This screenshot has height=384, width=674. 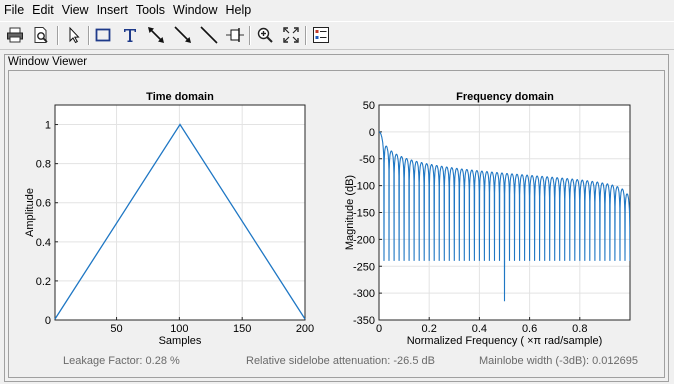 What do you see at coordinates (367, 160) in the screenshot?
I see `y-tick-label: -50` at bounding box center [367, 160].